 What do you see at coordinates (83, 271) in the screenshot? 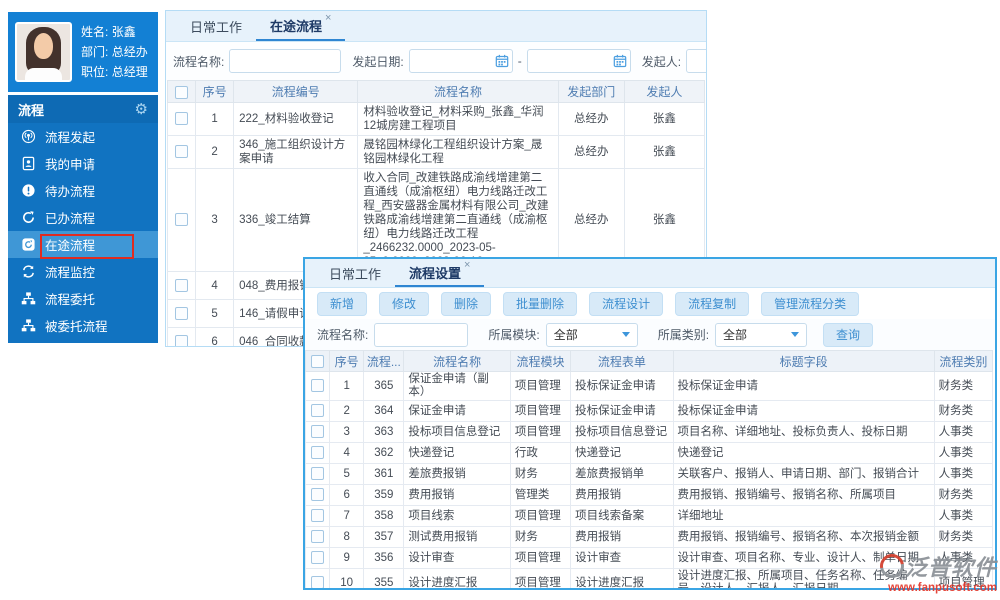
I see `sidebar-item-process-monitor: 流程监控` at bounding box center [83, 271].